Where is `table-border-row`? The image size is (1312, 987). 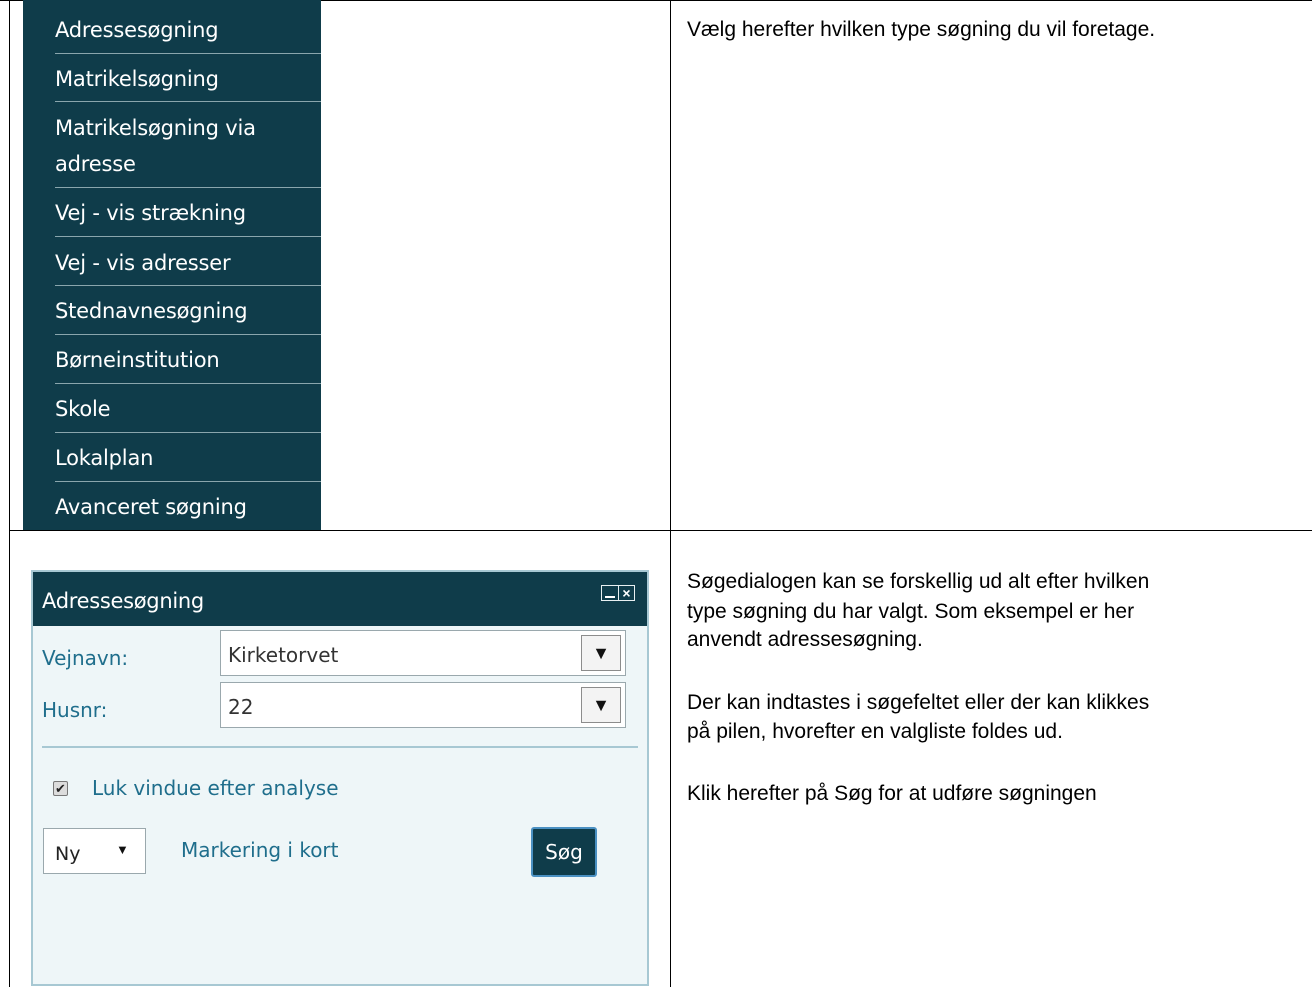
table-border-row is located at coordinates (660, 530).